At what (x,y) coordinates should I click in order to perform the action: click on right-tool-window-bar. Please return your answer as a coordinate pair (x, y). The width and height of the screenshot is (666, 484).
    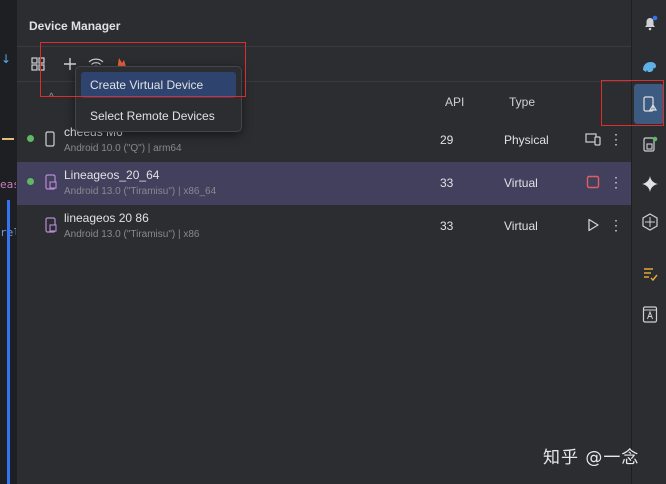
    Looking at the image, I should click on (648, 242).